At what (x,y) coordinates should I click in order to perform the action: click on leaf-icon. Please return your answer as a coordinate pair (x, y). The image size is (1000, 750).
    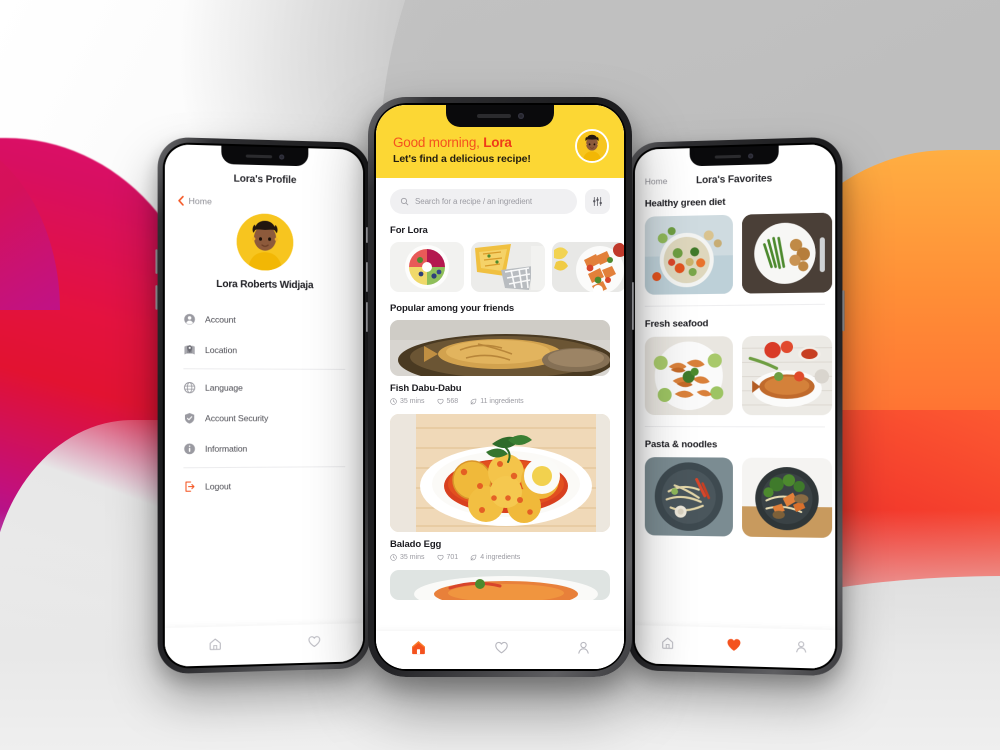
    Looking at the image, I should click on (473, 401).